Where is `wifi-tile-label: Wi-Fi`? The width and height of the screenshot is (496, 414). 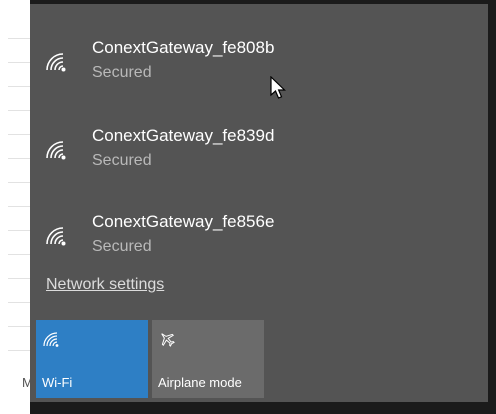
wifi-tile-label: Wi-Fi is located at coordinates (57, 382).